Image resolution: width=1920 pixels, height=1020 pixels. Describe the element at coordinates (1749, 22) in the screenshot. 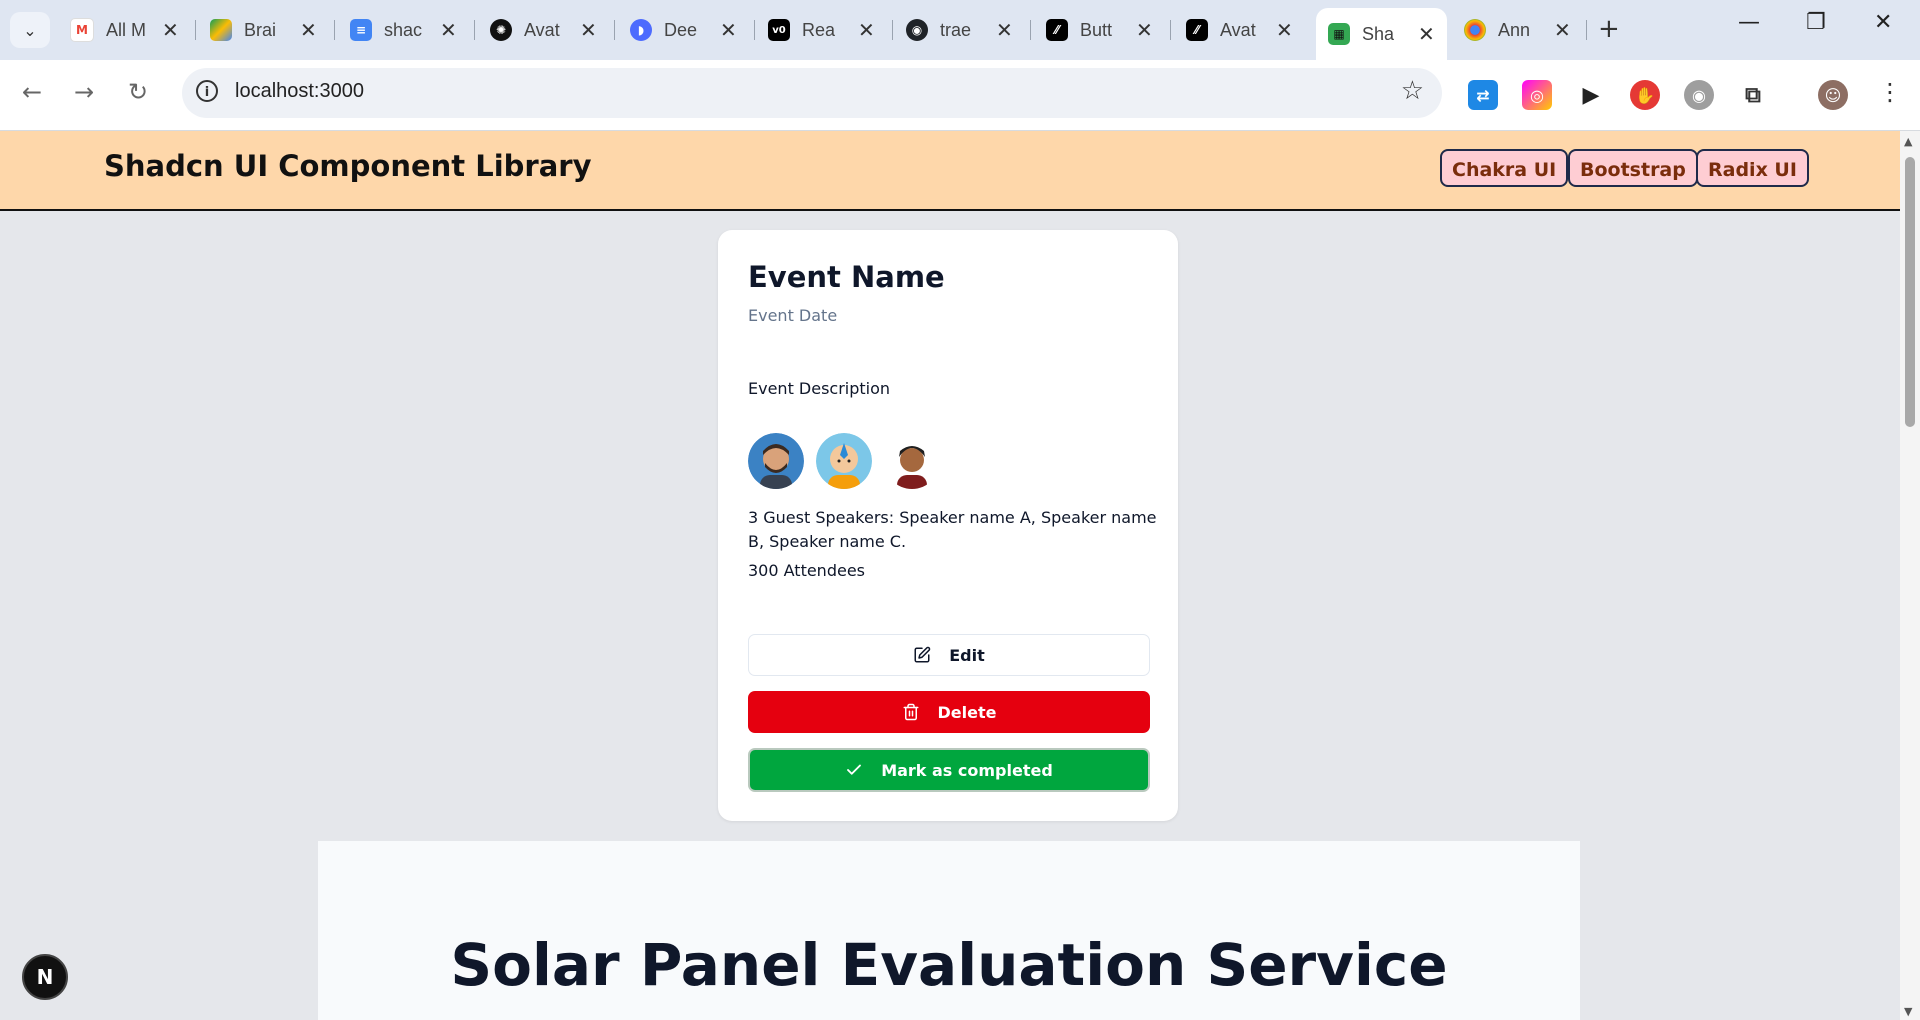

I see `minimize-icon: —` at that location.